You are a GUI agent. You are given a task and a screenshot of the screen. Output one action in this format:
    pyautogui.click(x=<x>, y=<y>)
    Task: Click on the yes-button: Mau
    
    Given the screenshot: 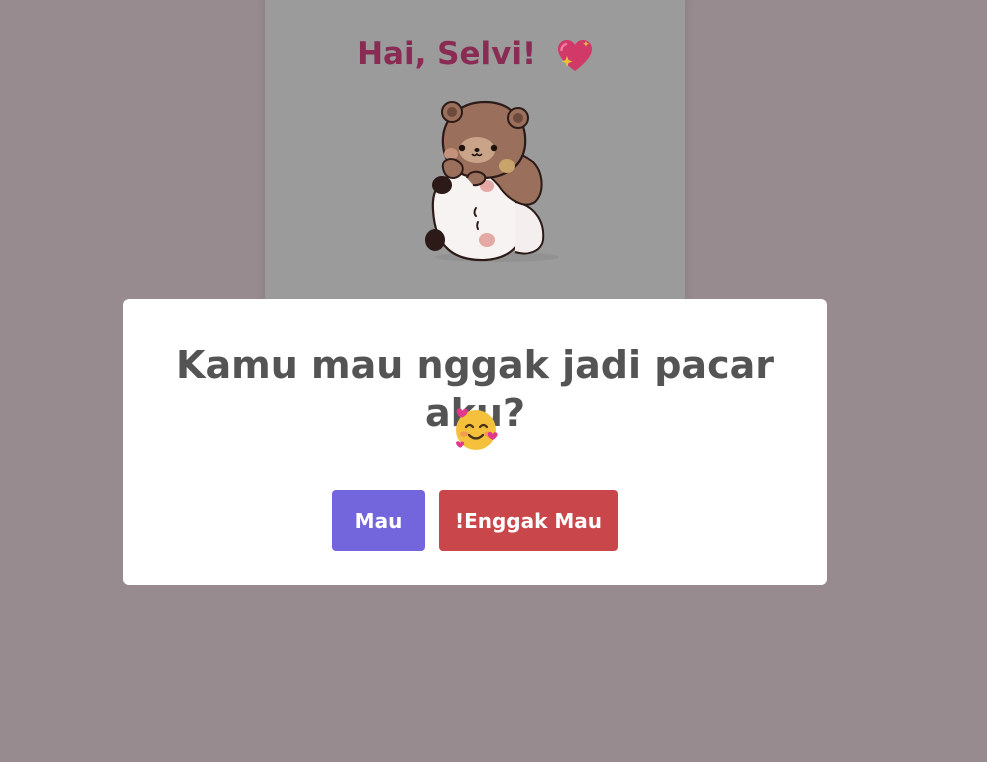 What is the action you would take?
    pyautogui.click(x=378, y=520)
    